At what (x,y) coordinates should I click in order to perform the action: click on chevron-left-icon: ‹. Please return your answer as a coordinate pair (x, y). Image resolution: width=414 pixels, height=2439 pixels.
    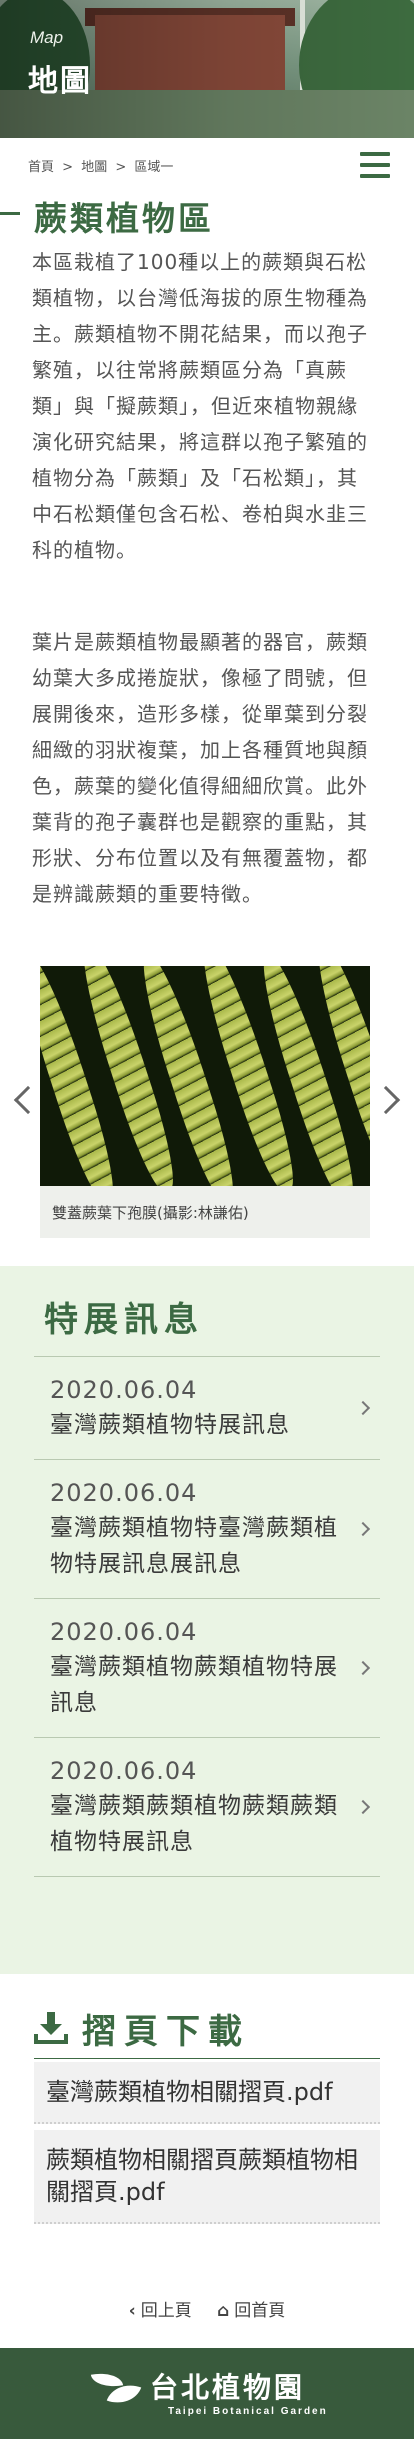
    Looking at the image, I should click on (132, 2311).